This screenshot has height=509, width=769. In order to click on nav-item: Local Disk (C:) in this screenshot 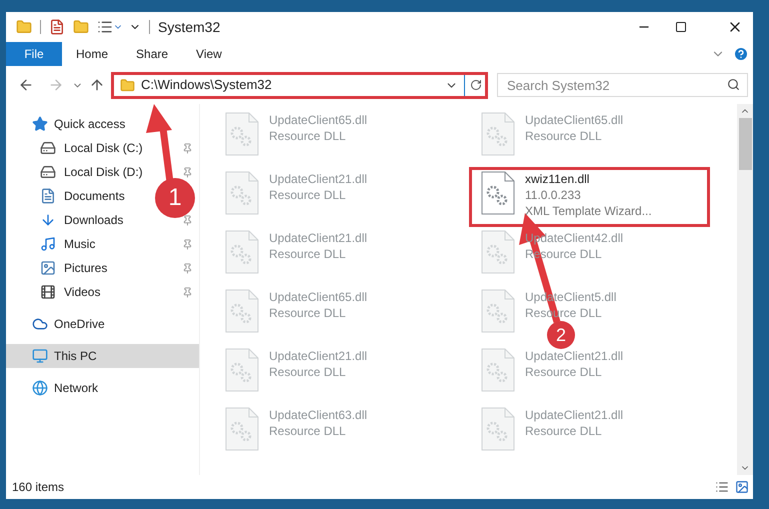, I will do `click(79, 148)`.